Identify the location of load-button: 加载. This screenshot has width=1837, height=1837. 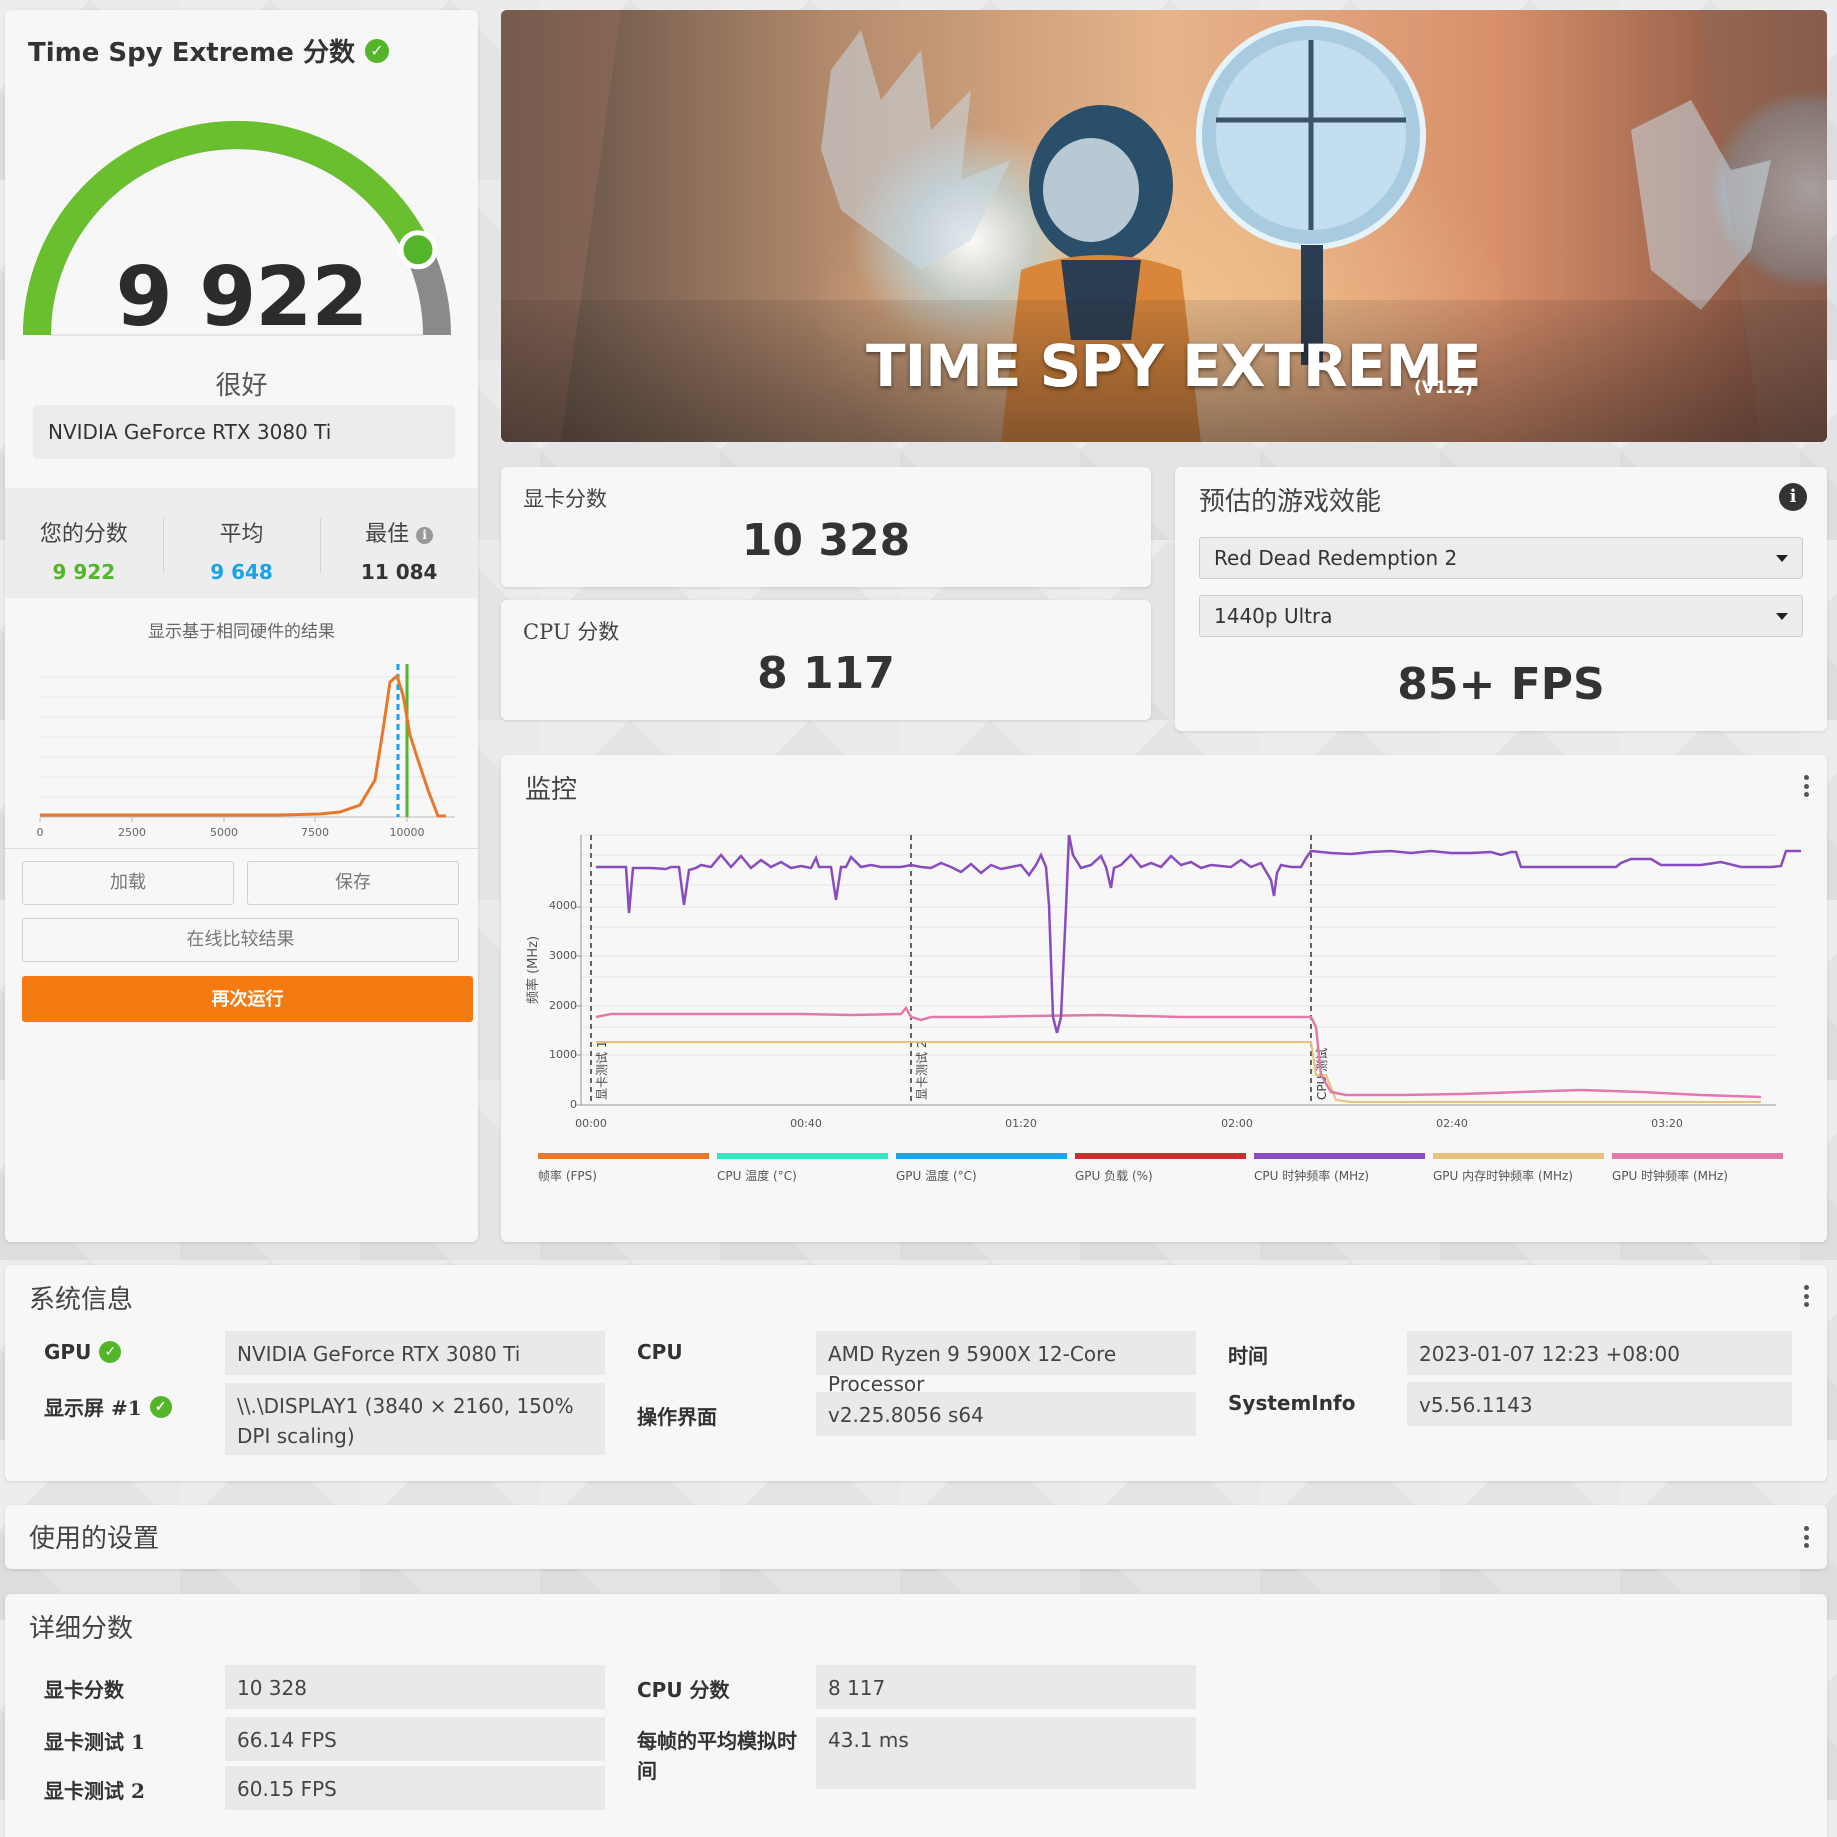
(128, 883).